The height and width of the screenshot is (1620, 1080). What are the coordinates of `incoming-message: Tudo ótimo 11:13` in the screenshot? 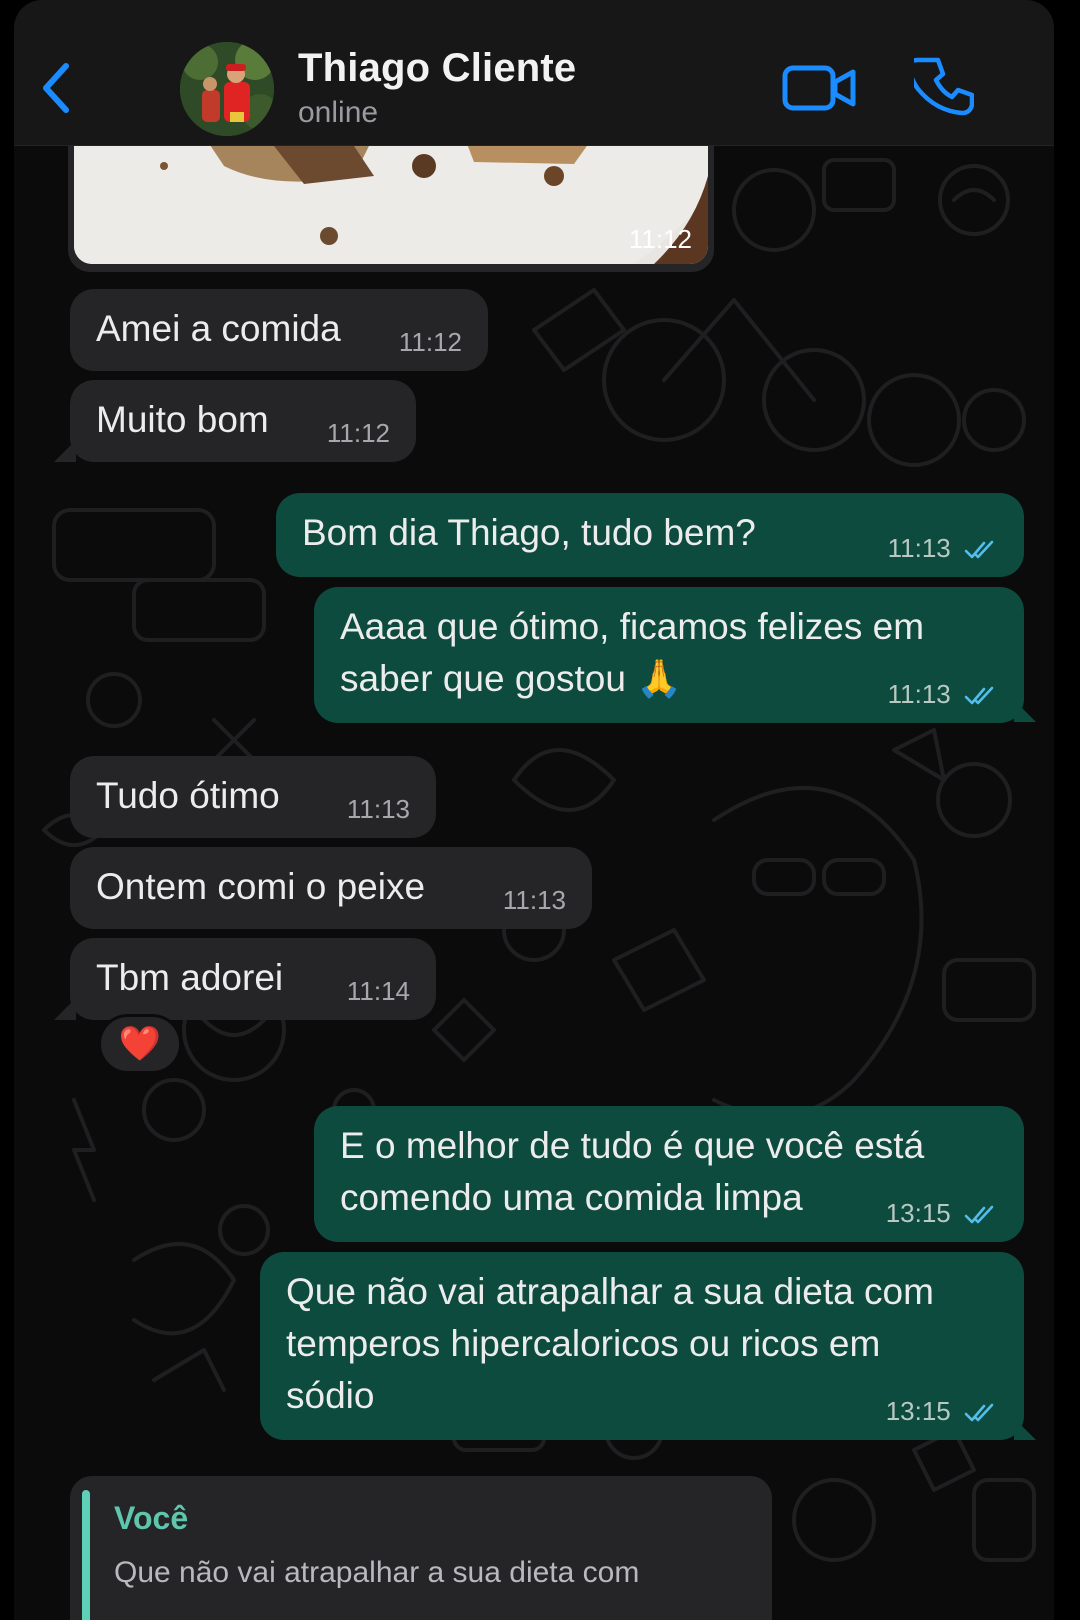 It's located at (253, 797).